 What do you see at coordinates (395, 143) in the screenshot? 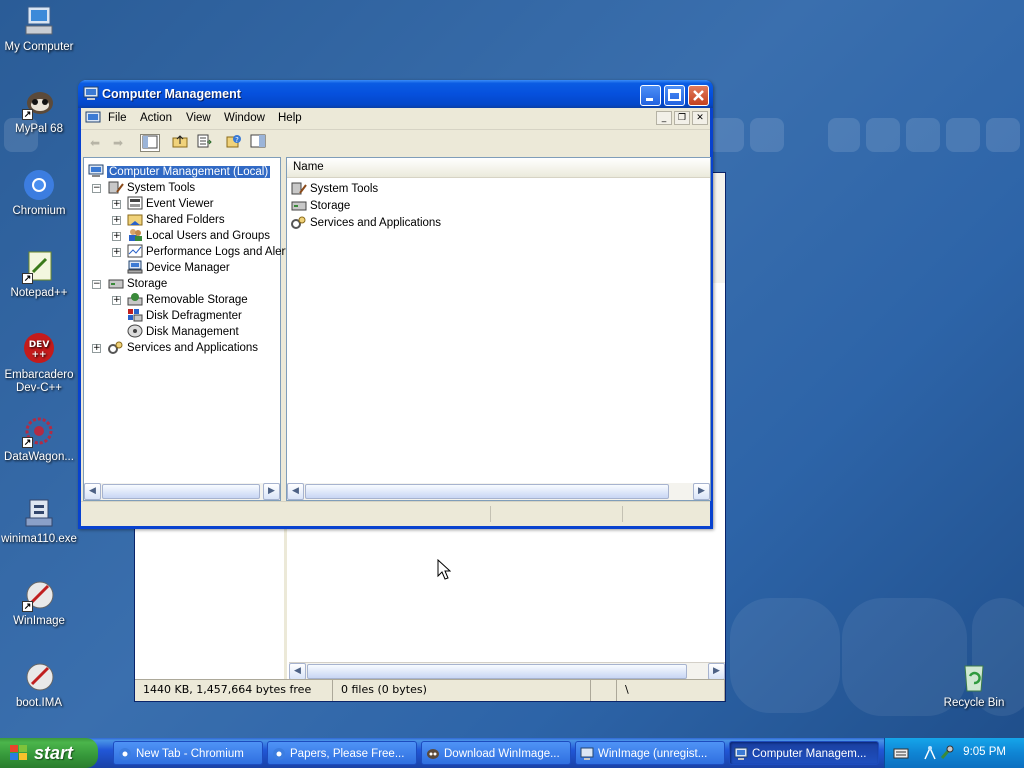
I see `toolbar: ⬅ ➡ ?` at bounding box center [395, 143].